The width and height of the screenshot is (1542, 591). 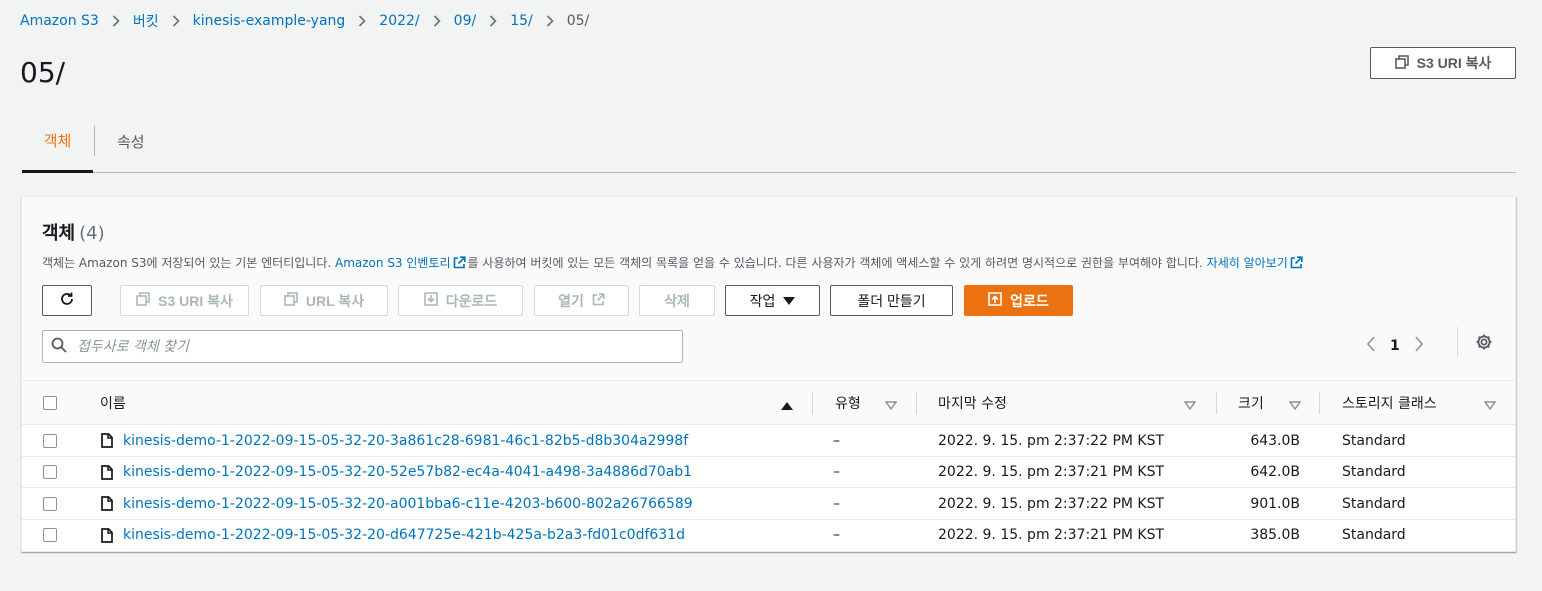 I want to click on tab-bar: 객체 속성, so click(x=769, y=141).